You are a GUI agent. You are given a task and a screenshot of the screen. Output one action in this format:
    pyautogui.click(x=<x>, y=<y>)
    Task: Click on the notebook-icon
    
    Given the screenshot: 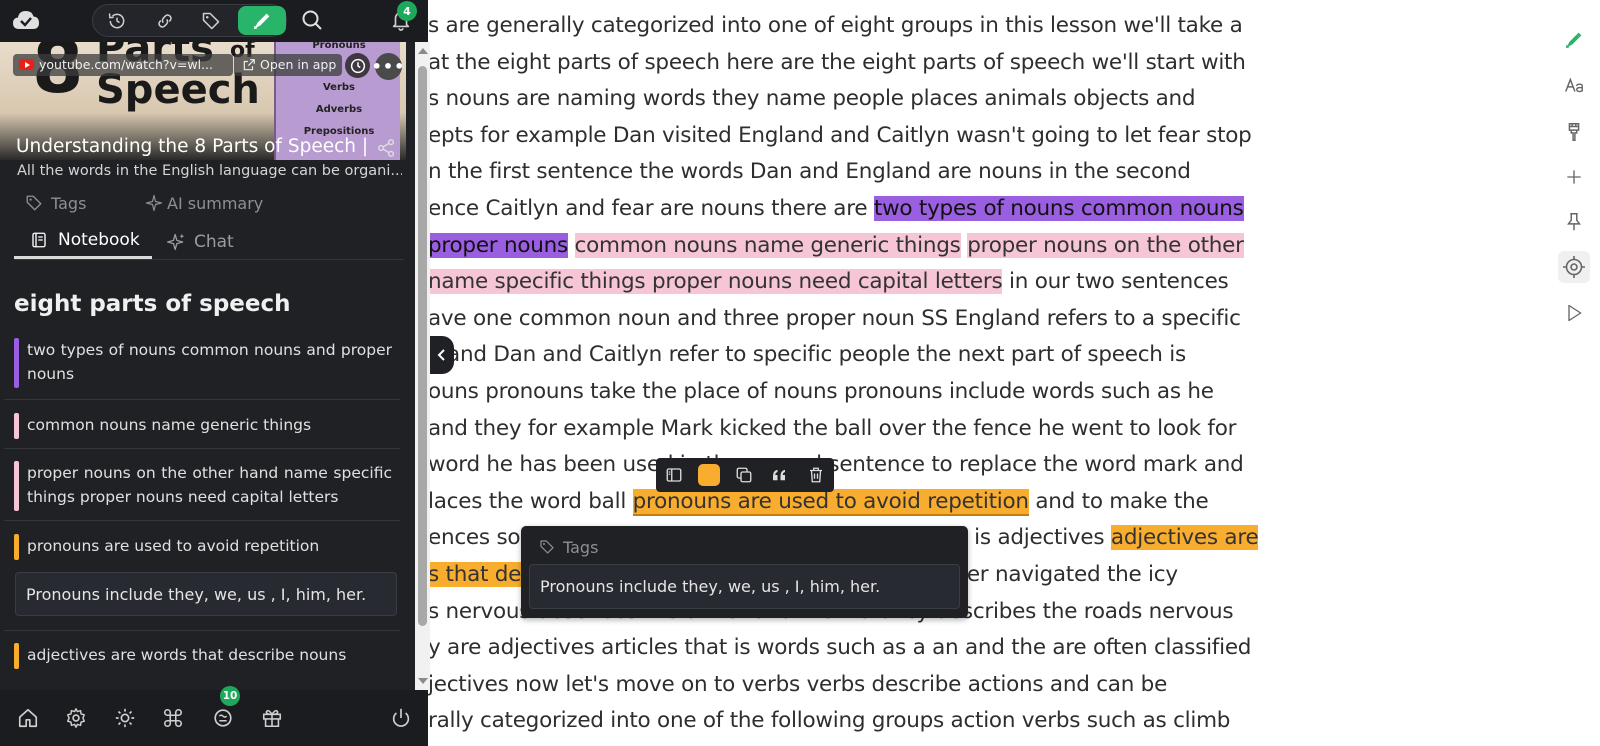 What is the action you would take?
    pyautogui.click(x=39, y=240)
    